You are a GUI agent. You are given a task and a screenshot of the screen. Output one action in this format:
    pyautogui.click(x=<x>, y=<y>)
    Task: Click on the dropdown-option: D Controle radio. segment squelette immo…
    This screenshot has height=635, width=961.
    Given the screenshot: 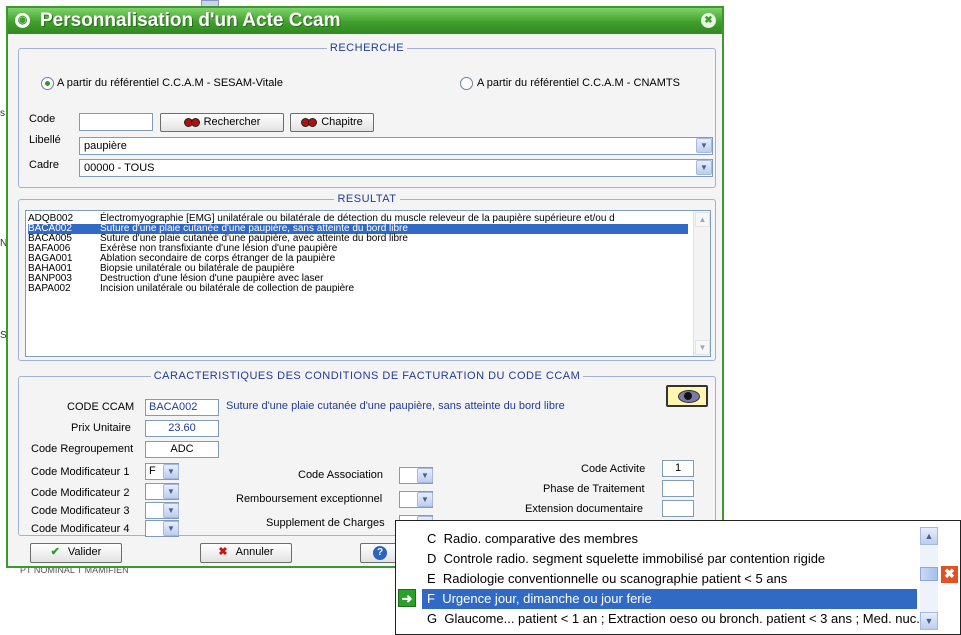 What is the action you would take?
    pyautogui.click(x=669, y=559)
    